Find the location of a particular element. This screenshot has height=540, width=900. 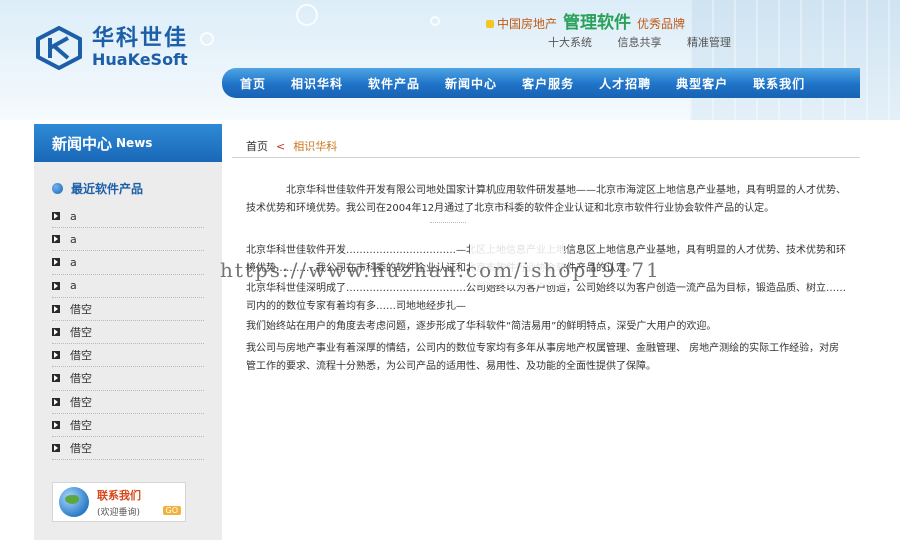

sidebar-section: 最近软件产品 is located at coordinates (137, 188).